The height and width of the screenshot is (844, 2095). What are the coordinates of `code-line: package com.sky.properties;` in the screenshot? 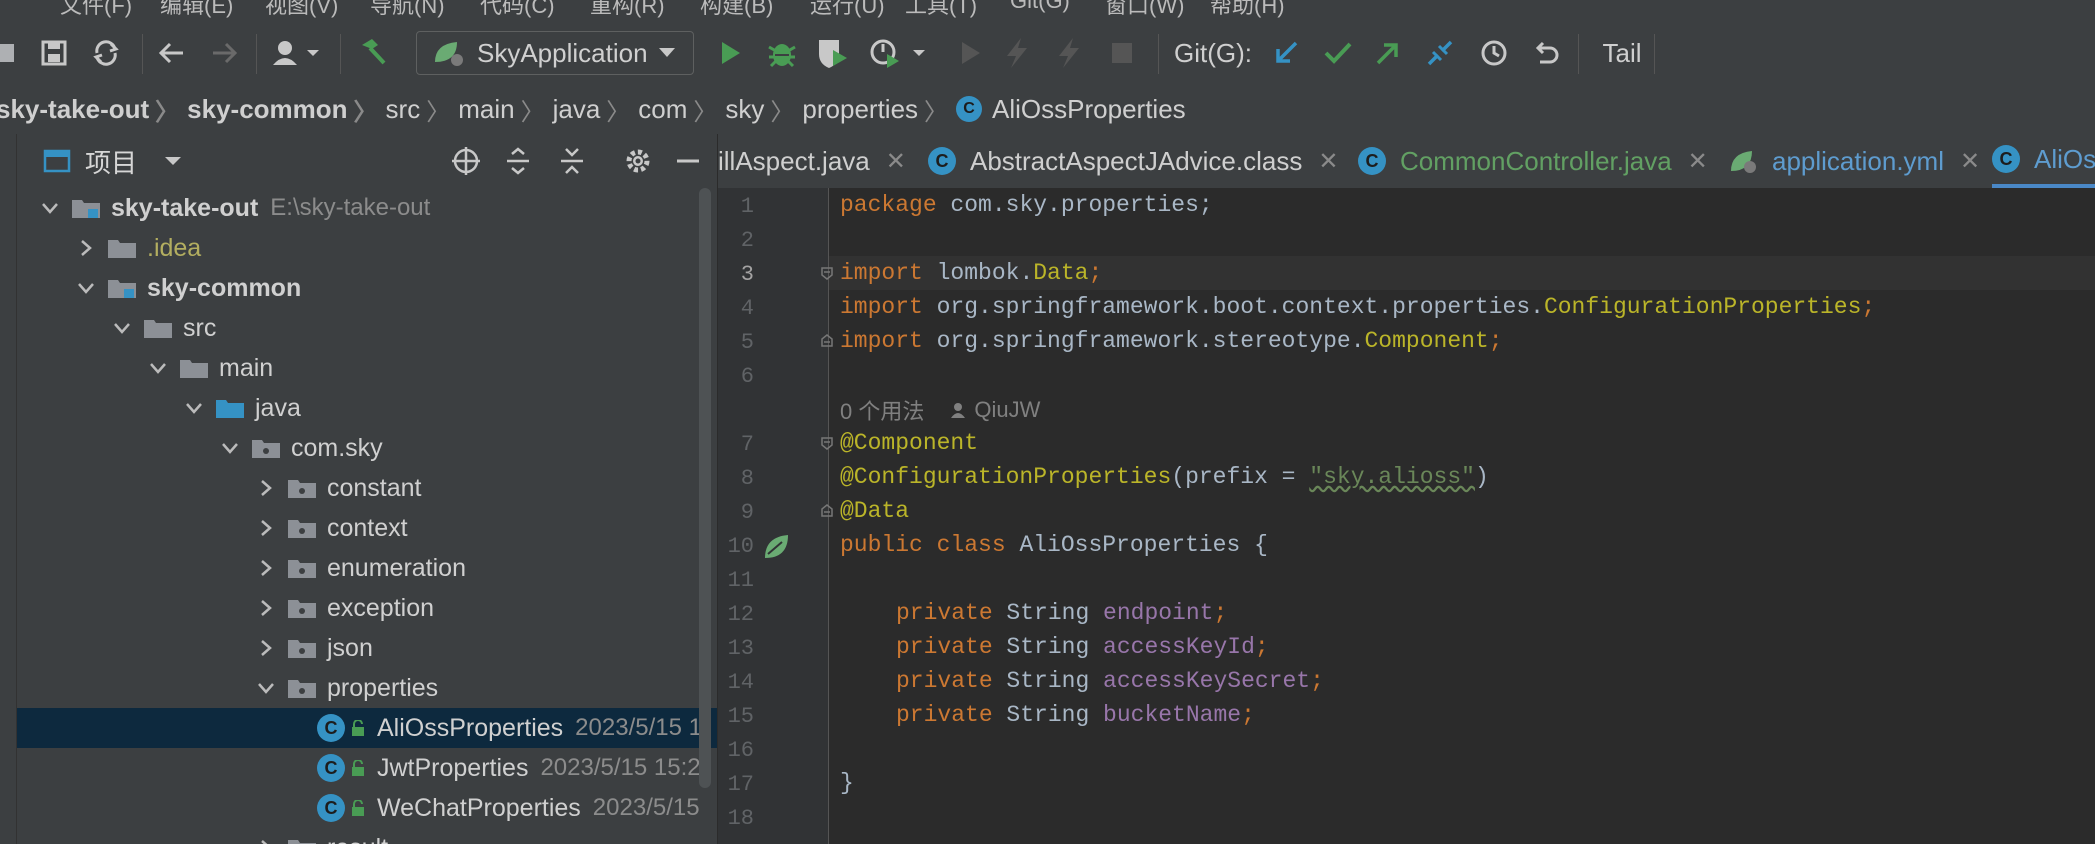 It's located at (1026, 205).